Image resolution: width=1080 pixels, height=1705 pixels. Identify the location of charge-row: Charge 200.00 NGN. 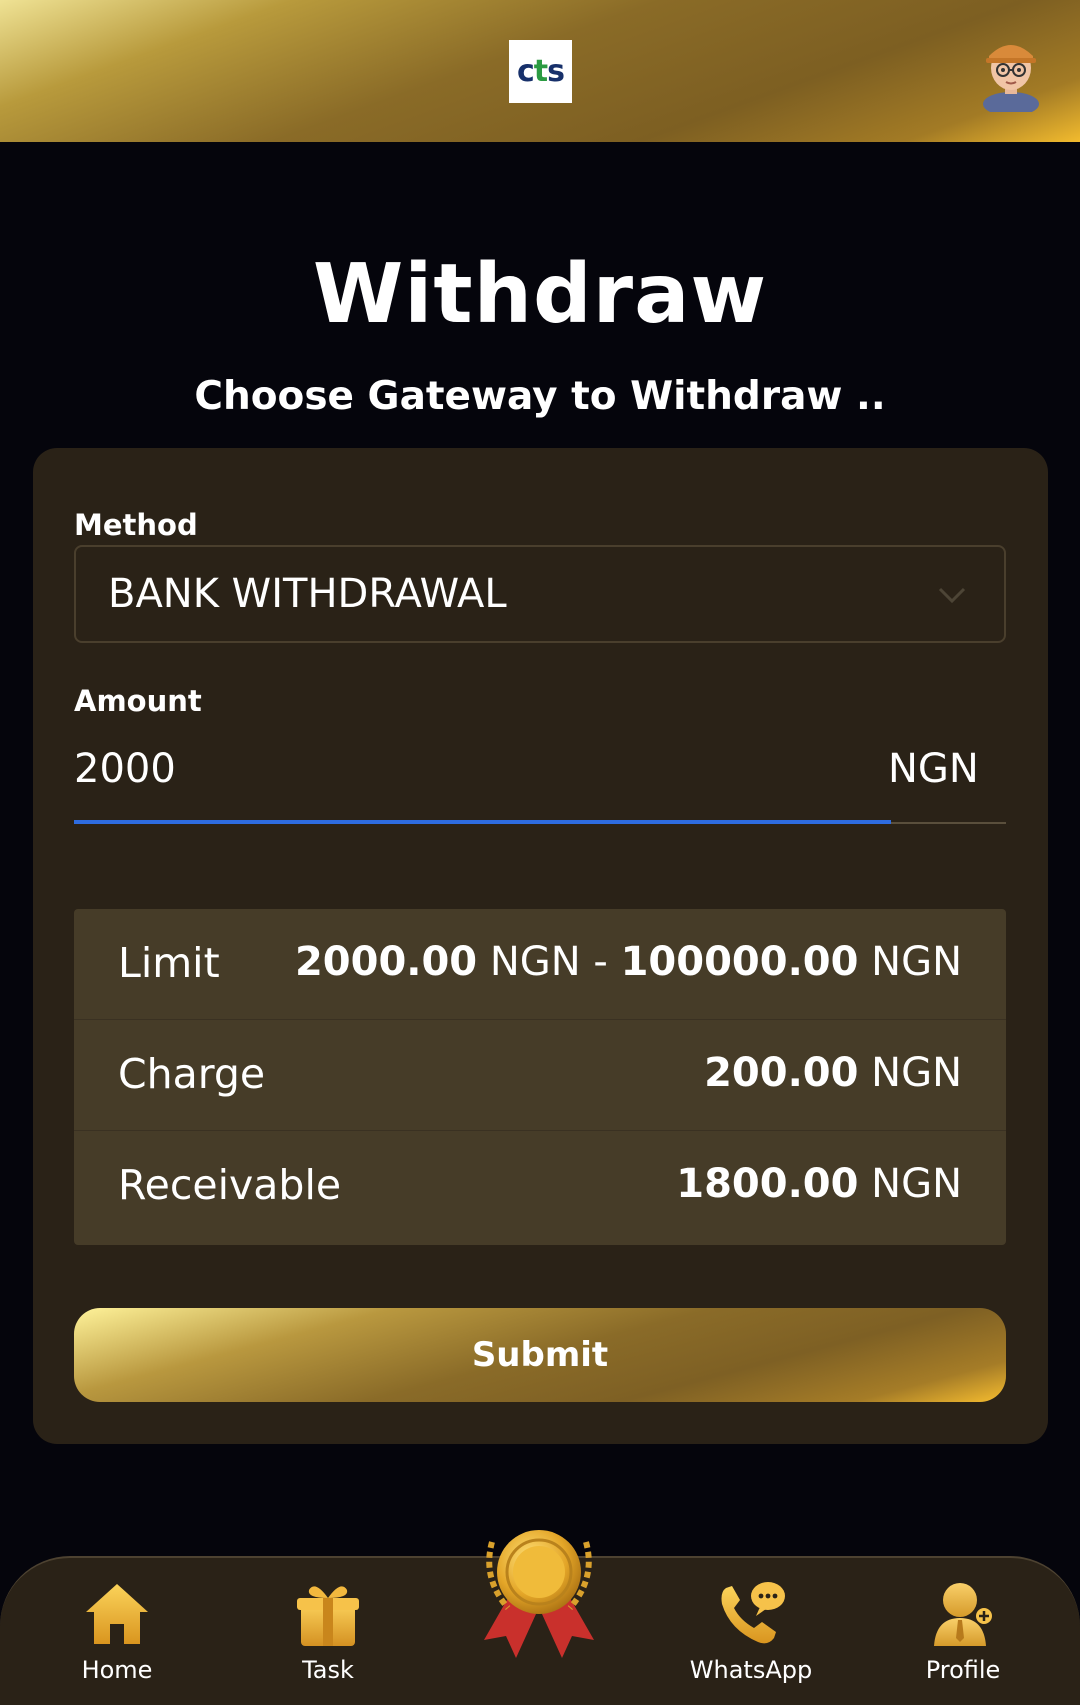
(540, 1075).